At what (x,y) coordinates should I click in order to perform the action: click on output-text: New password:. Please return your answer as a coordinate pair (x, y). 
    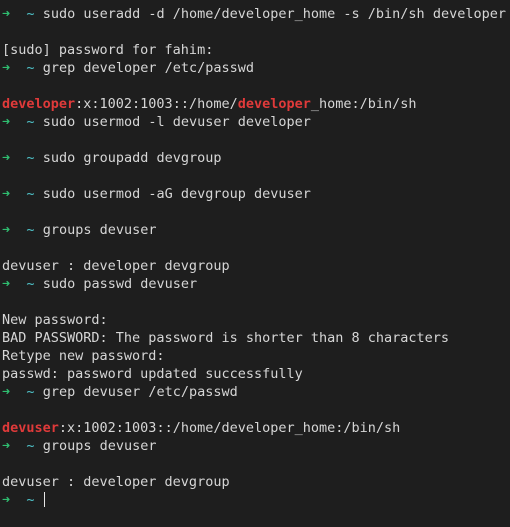
    Looking at the image, I should click on (55, 320).